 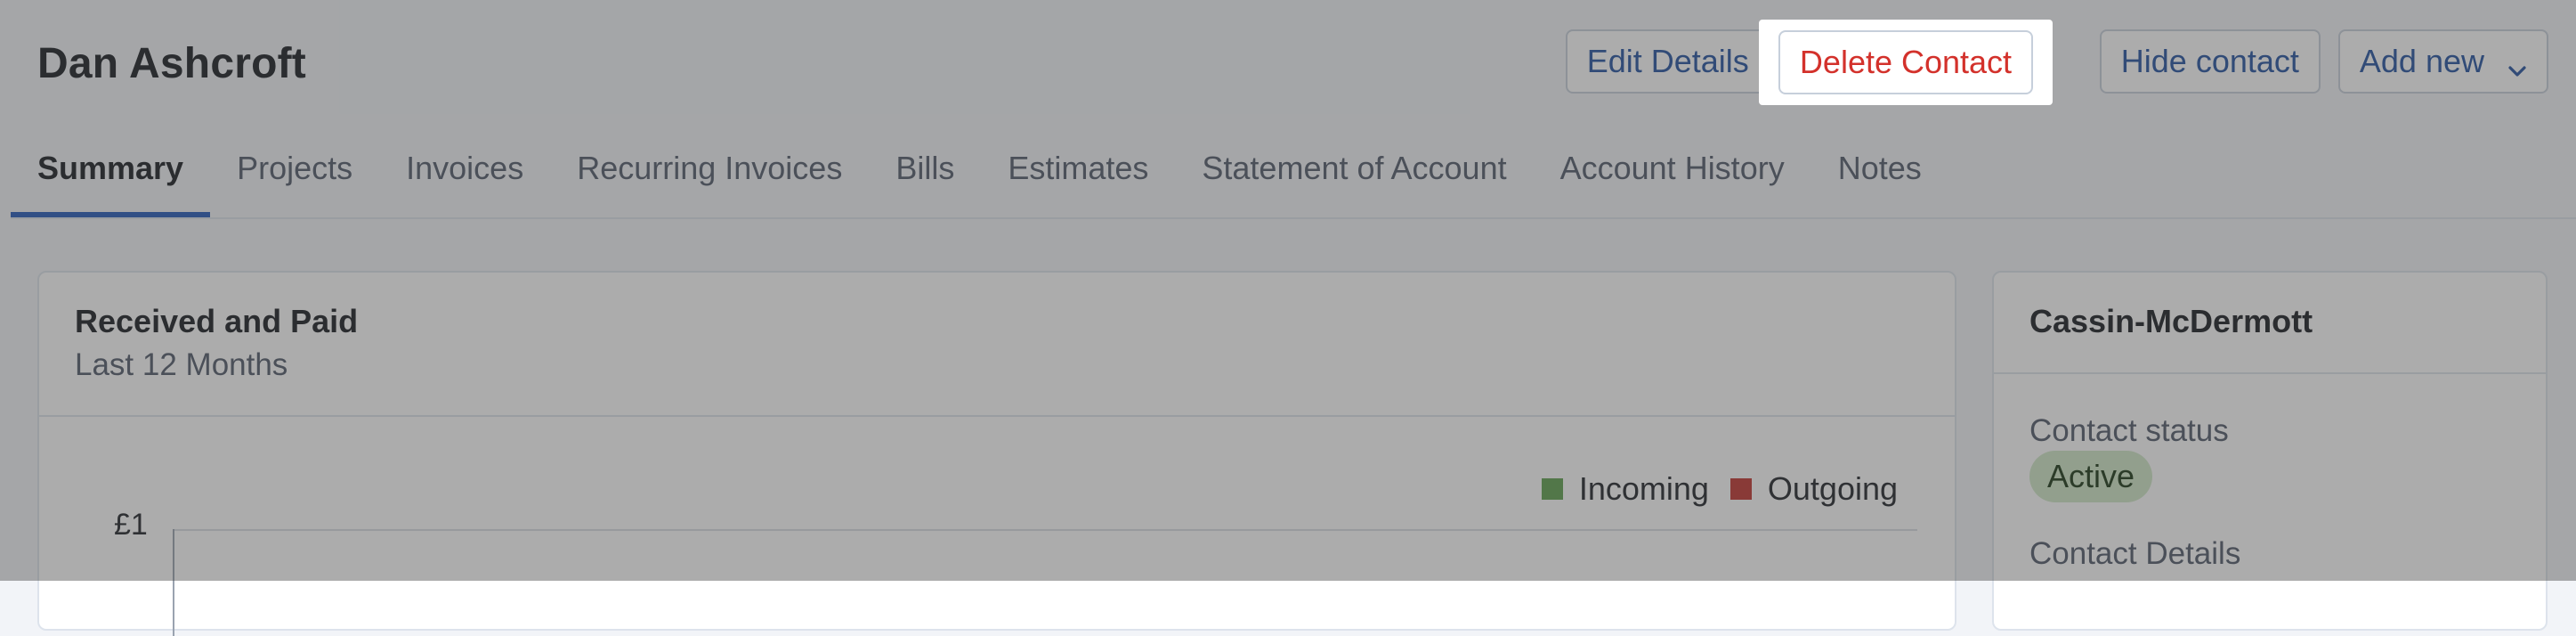 What do you see at coordinates (171, 63) in the screenshot?
I see `page-title: Dan Ashcroft` at bounding box center [171, 63].